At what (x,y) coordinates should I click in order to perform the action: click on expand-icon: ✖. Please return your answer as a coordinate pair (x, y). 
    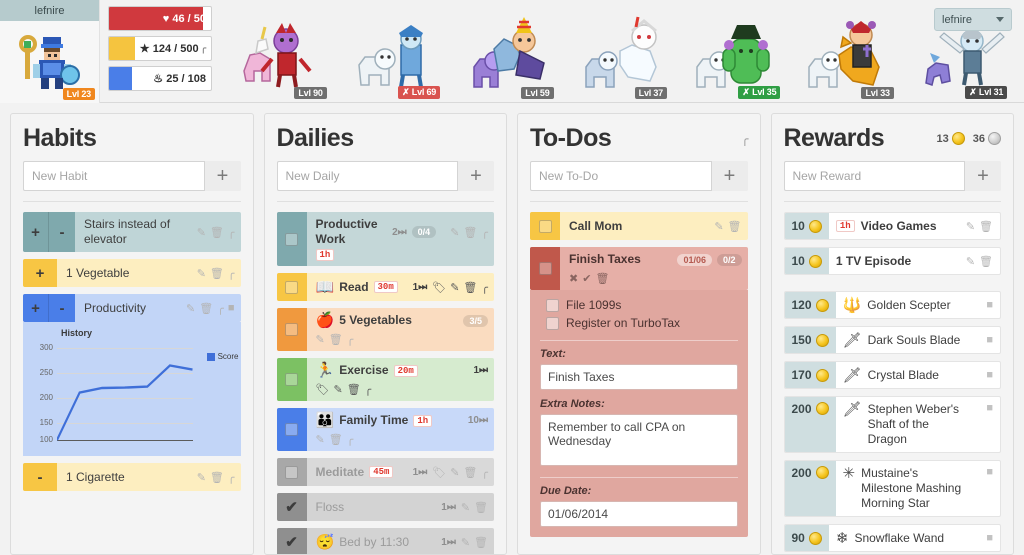
    Looking at the image, I should click on (573, 278).